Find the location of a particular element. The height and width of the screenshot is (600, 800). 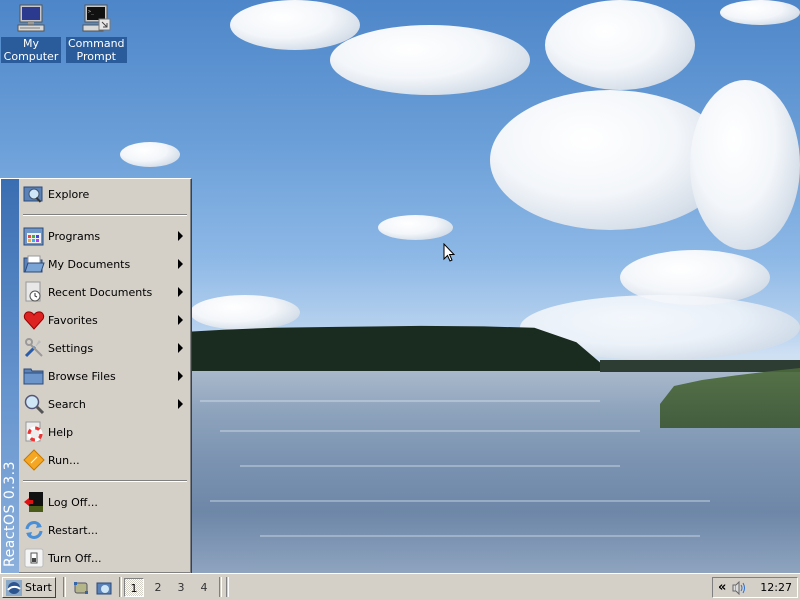

menu-item-label: Search is located at coordinates (67, 404).